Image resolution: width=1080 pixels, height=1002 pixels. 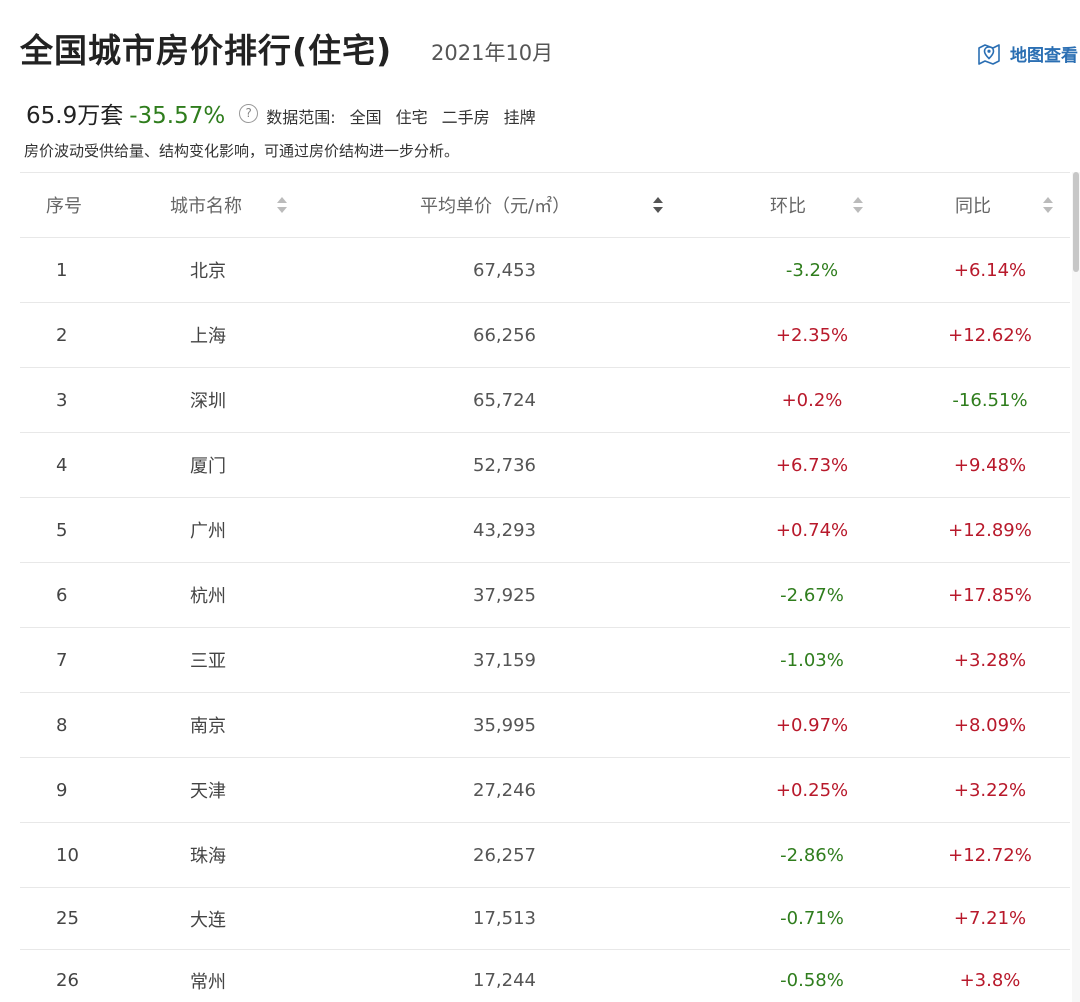 I want to click on yoy-cell: +8.09%, so click(x=990, y=725).